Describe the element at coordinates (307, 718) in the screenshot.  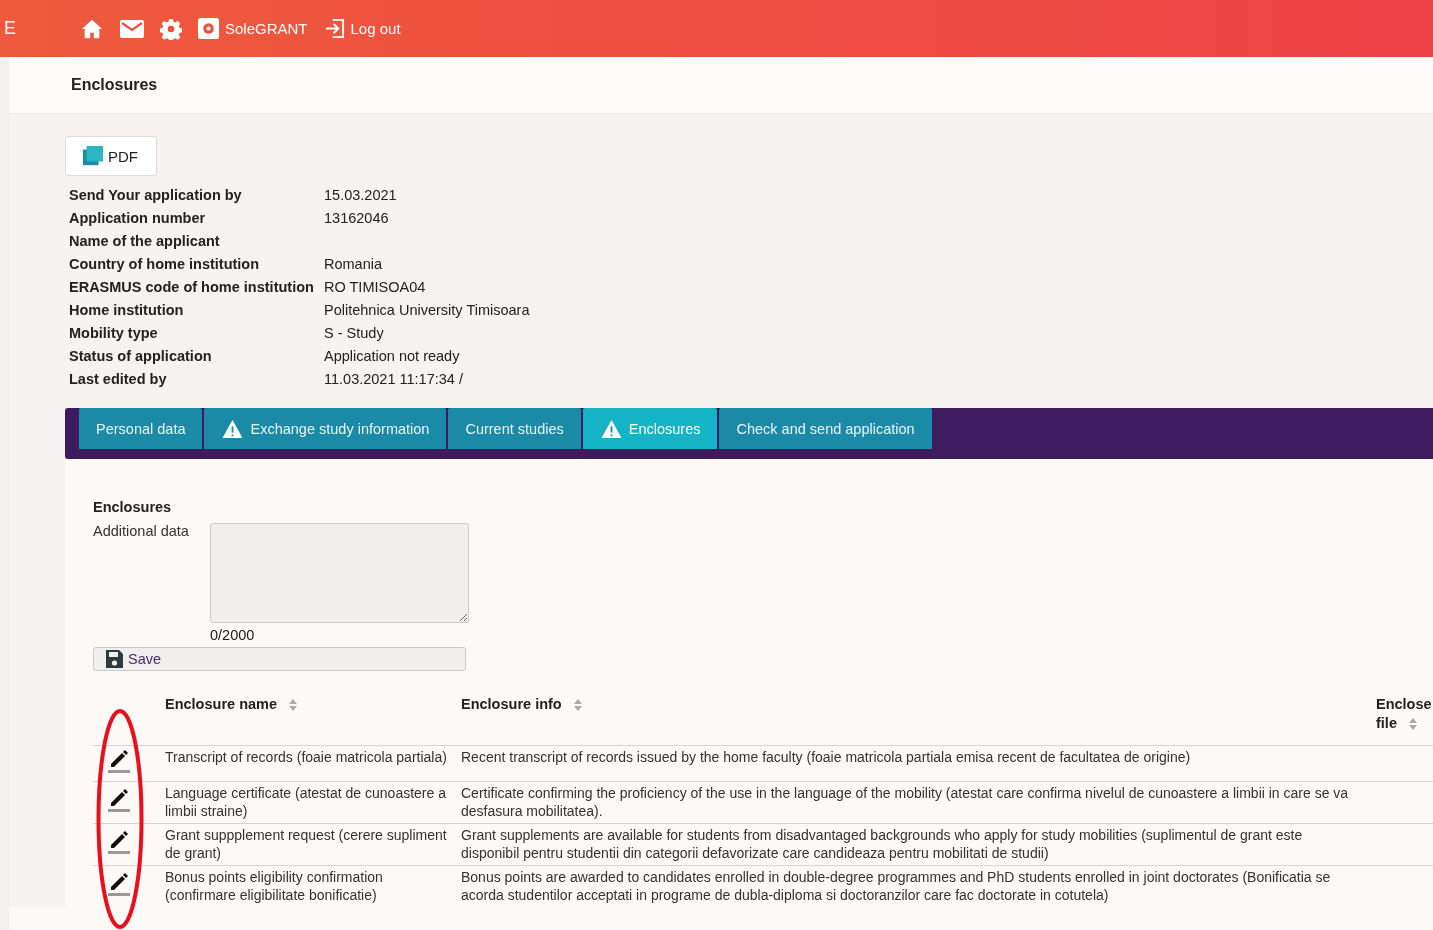
I see `column-header: Enclosure name` at that location.